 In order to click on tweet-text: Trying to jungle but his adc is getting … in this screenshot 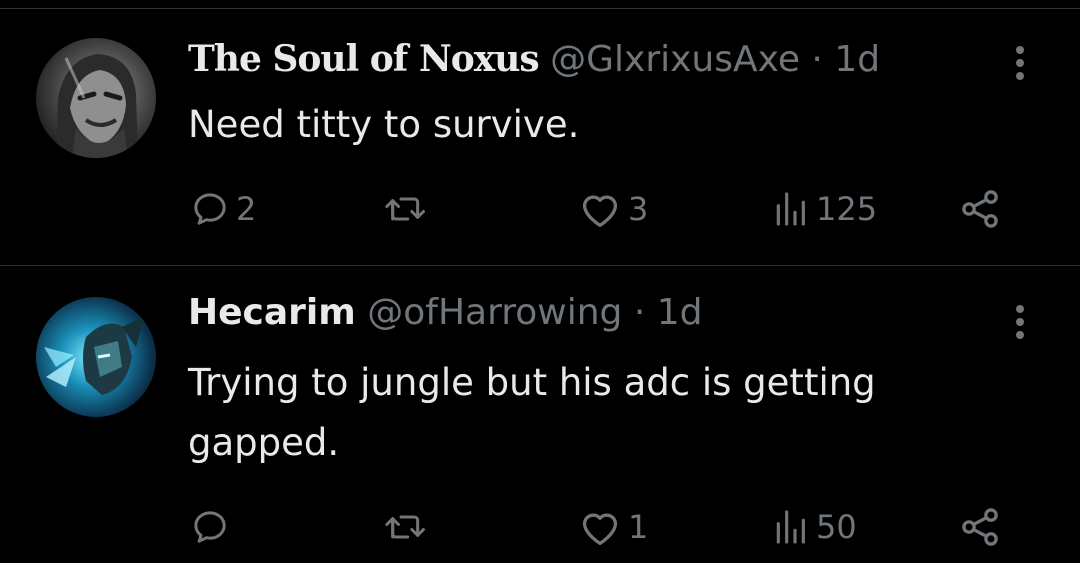, I will do `click(532, 412)`.